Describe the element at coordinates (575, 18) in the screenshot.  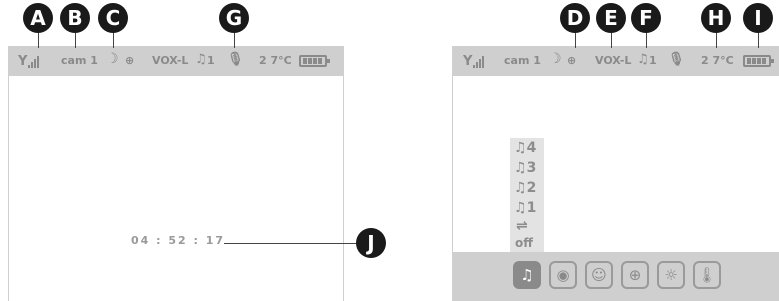
I see `callout-d: D` at that location.